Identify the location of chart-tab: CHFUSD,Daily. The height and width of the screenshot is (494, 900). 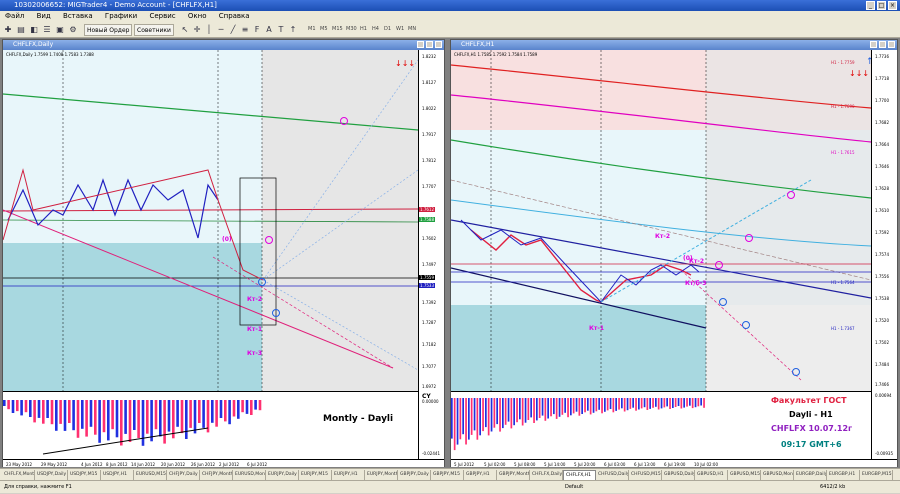
(612, 475).